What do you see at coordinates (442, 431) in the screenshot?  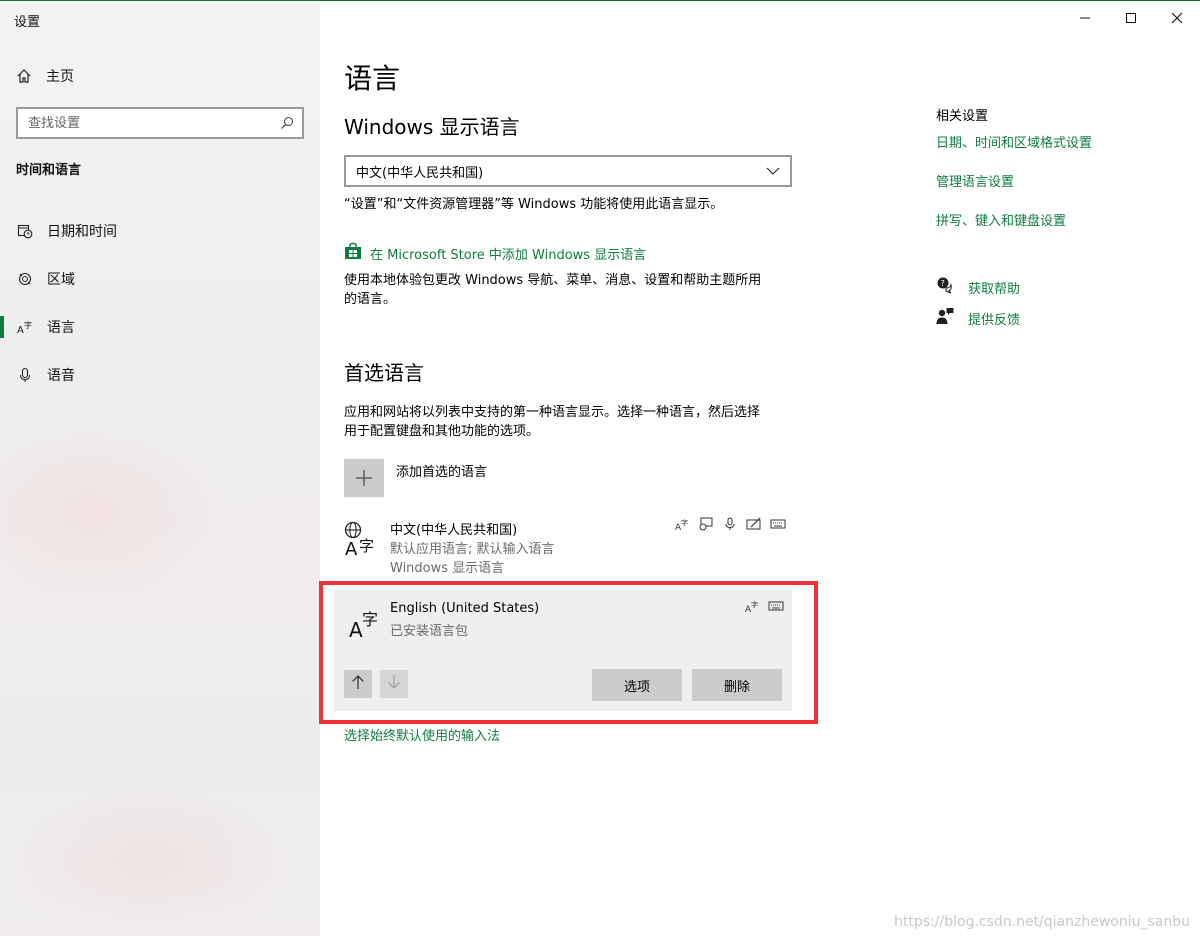 I see `preferred-description-line2: 用于配置键盘和其他功能的选项。` at bounding box center [442, 431].